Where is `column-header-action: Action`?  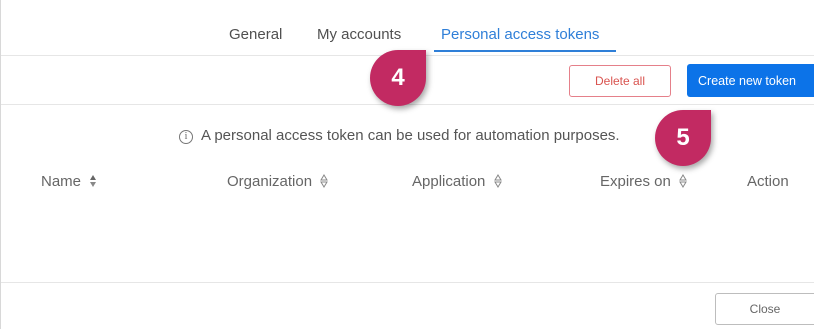
column-header-action: Action is located at coordinates (768, 181).